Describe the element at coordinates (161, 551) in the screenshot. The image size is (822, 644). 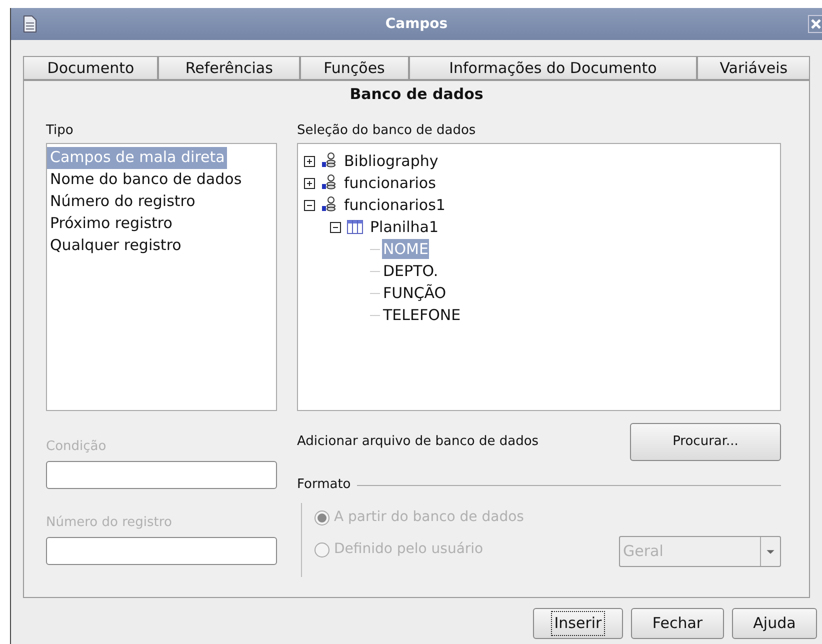
I see `record-number-field` at that location.